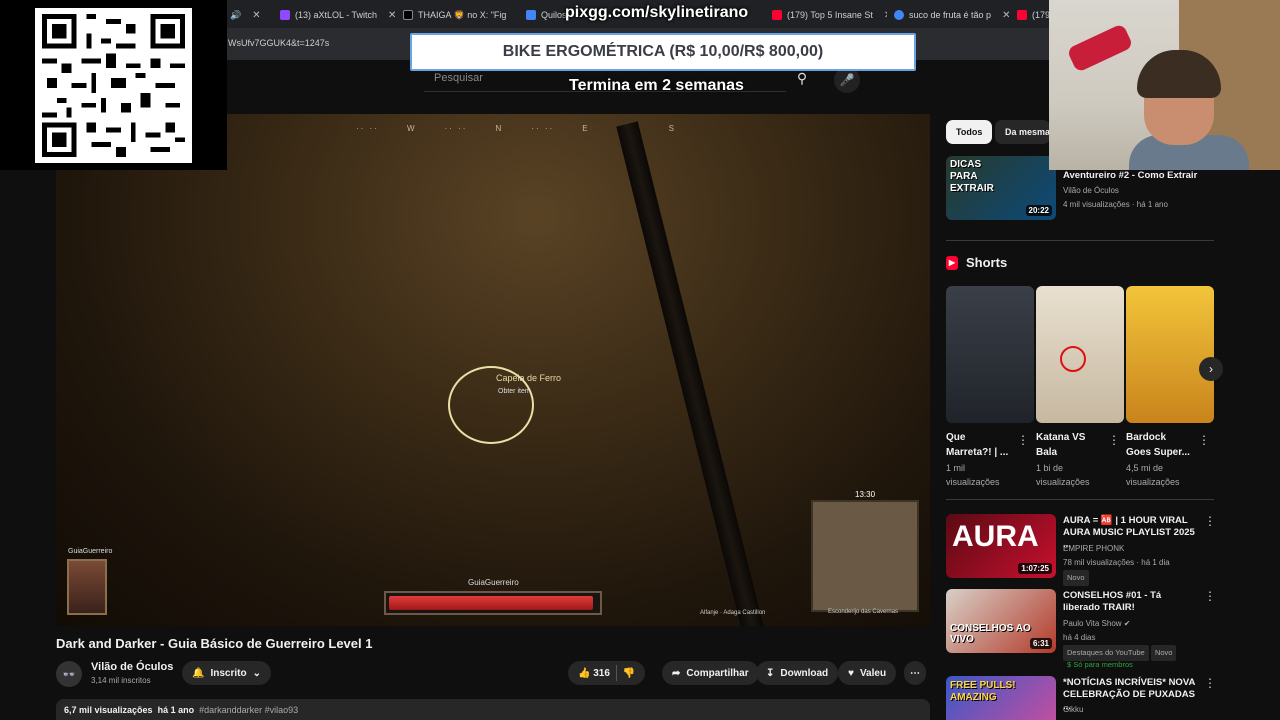 The height and width of the screenshot is (720, 1280). Describe the element at coordinates (804, 673) in the screenshot. I see `download-label: Download` at that location.